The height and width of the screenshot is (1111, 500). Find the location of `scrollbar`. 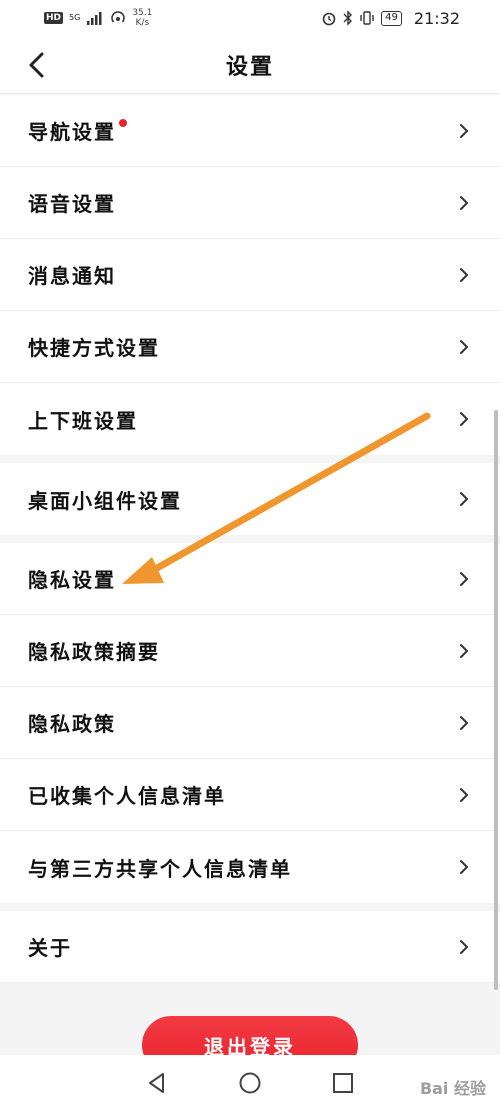

scrollbar is located at coordinates (496, 700).